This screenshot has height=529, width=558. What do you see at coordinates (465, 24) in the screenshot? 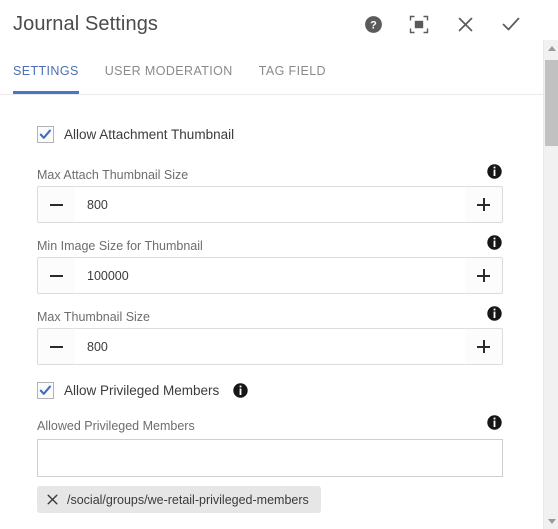
I see `close-icon` at bounding box center [465, 24].